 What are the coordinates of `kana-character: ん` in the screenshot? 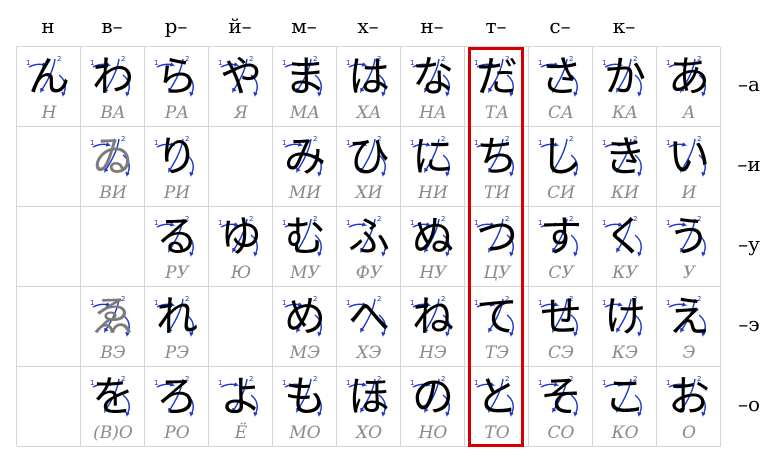 It's located at (48, 76).